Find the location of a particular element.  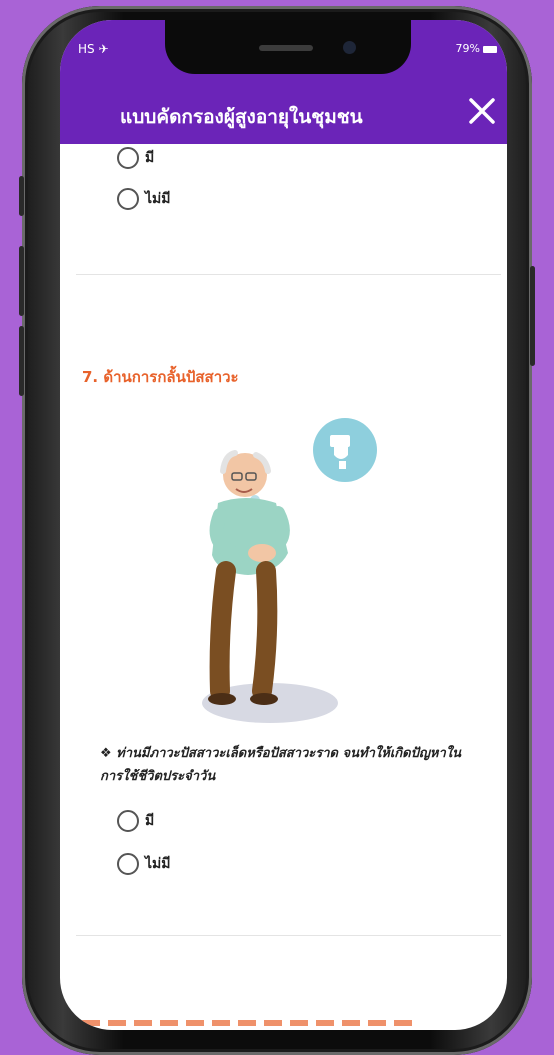

battery-icon is located at coordinates (490, 49).